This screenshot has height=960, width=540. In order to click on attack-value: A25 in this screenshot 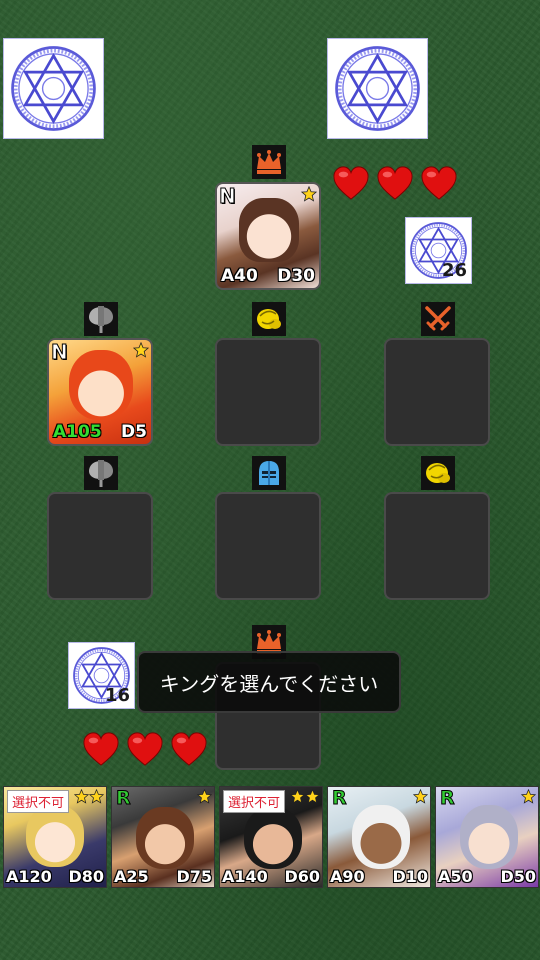, I will do `click(131, 876)`.